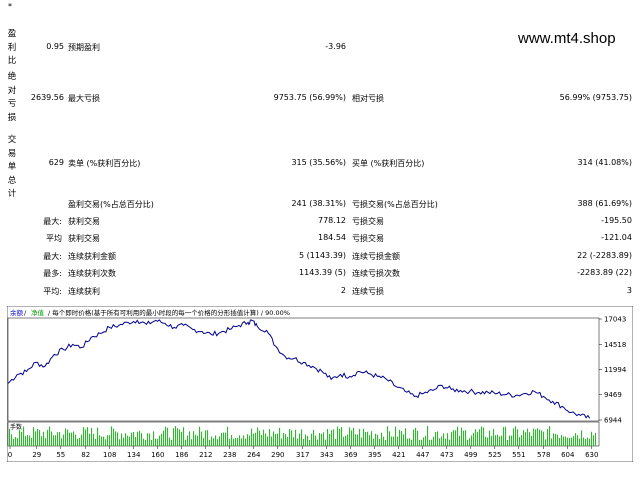 The width and height of the screenshot is (640, 480). I want to click on row-label-2: 最大亏损, so click(84, 98).